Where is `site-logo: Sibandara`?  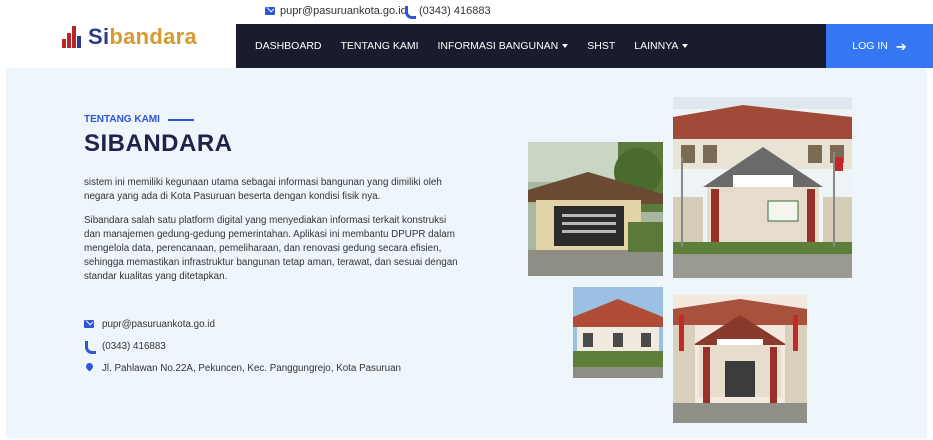 site-logo: Sibandara is located at coordinates (129, 37).